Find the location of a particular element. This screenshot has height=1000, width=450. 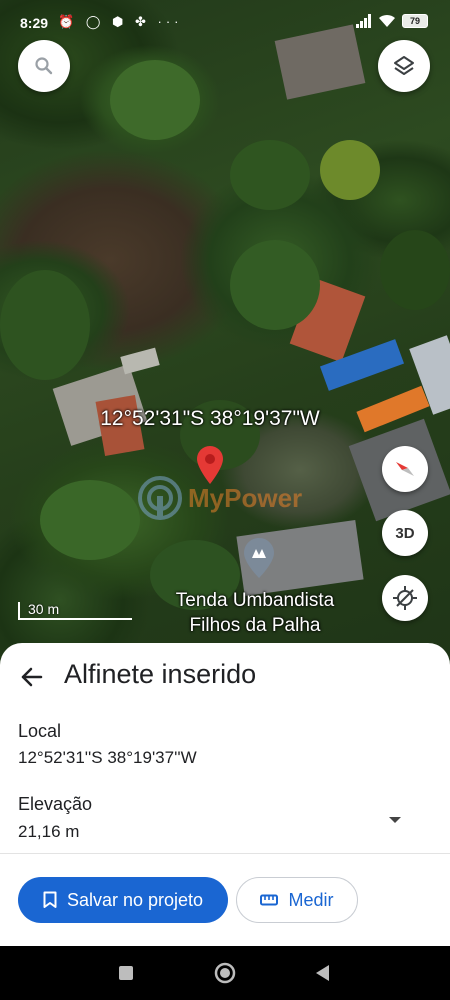

wifi-icon is located at coordinates (387, 20).